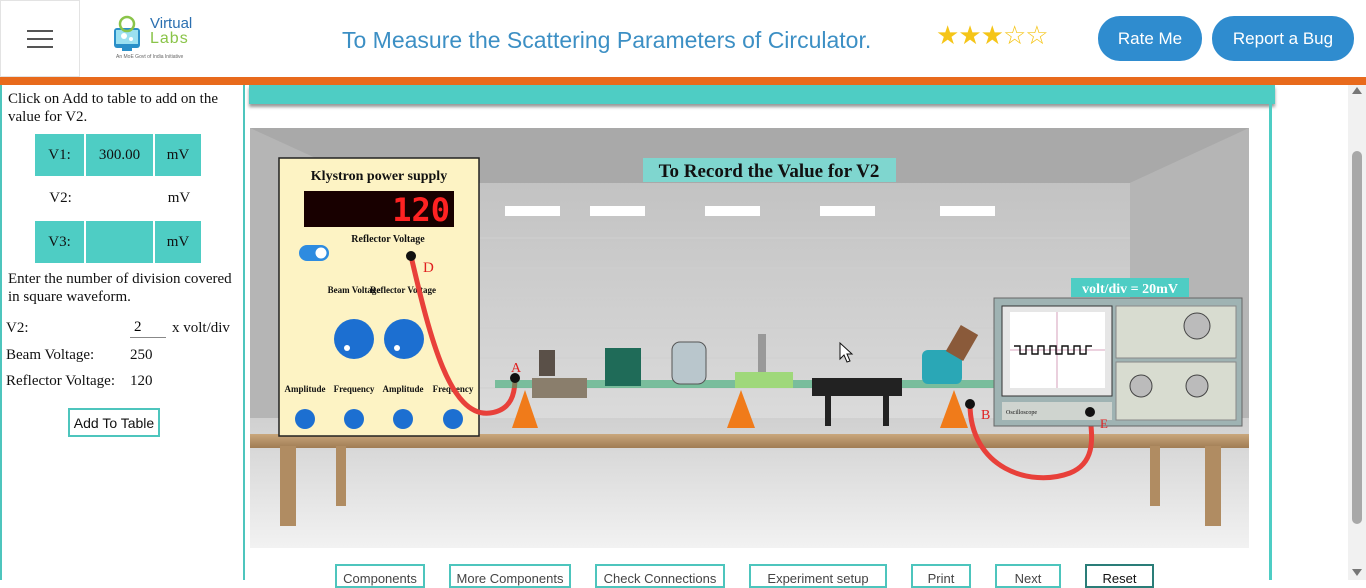  I want to click on reflector-voltage-knob, so click(404, 339).